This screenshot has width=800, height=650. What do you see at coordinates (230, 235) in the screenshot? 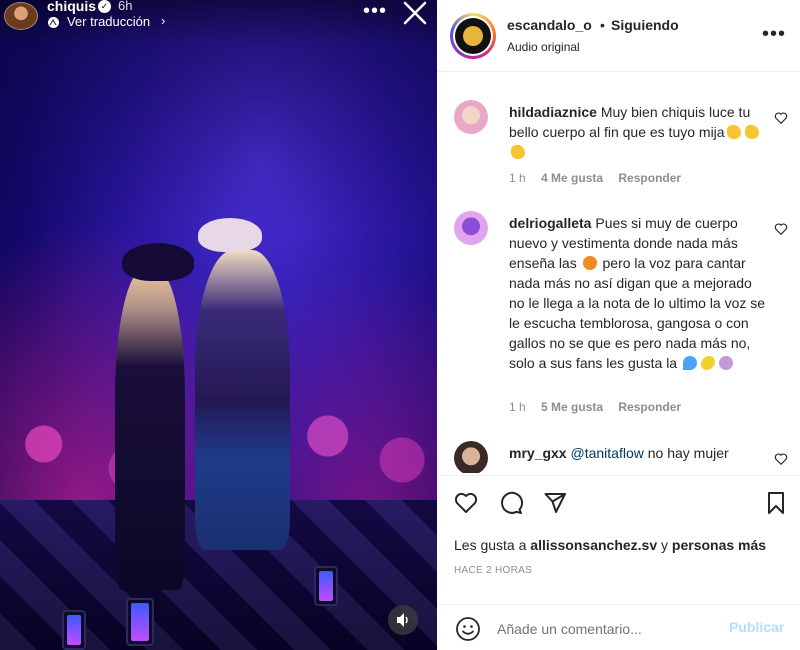
I see `white-hat` at bounding box center [230, 235].